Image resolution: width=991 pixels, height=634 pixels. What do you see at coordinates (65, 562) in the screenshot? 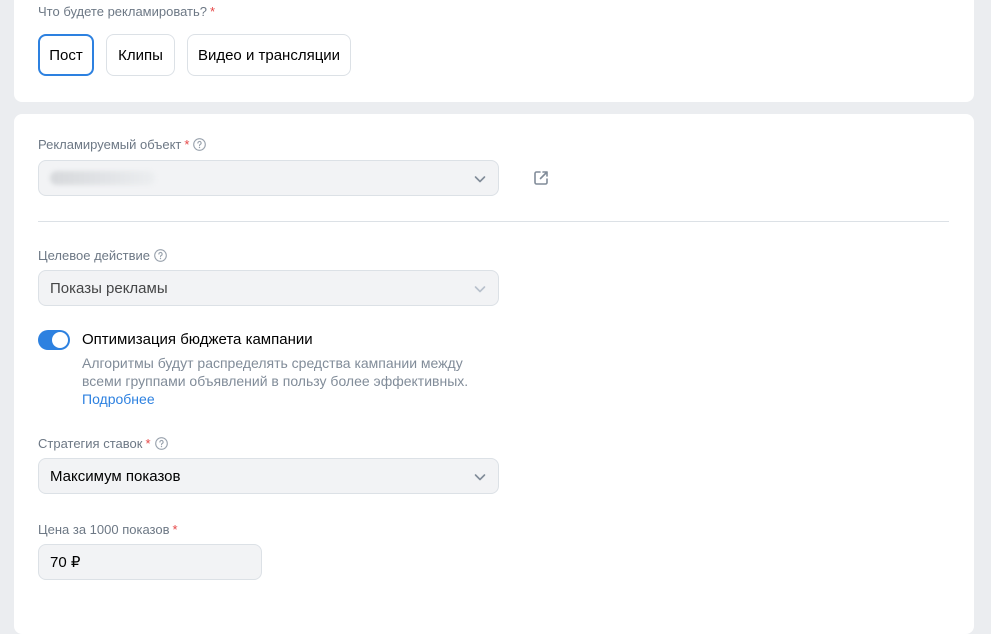
I see `price-value: 70 ₽` at bounding box center [65, 562].